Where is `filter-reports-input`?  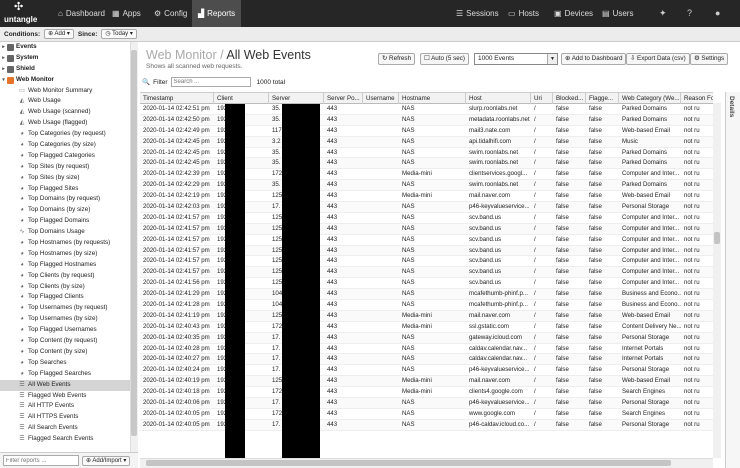 filter-reports-input is located at coordinates (41, 460).